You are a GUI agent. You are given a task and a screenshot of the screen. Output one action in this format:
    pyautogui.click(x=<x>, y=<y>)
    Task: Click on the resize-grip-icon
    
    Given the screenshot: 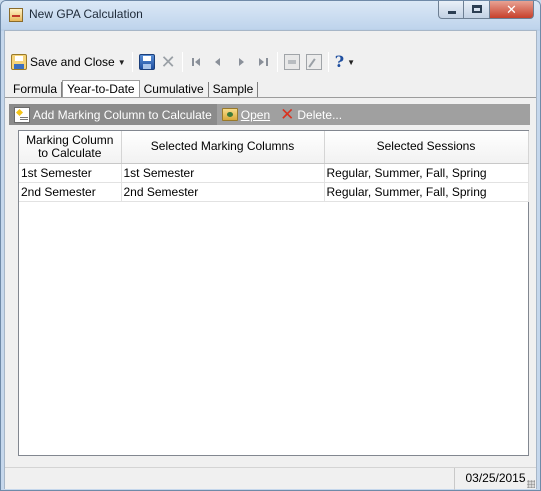 What is the action you would take?
    pyautogui.click(x=531, y=484)
    